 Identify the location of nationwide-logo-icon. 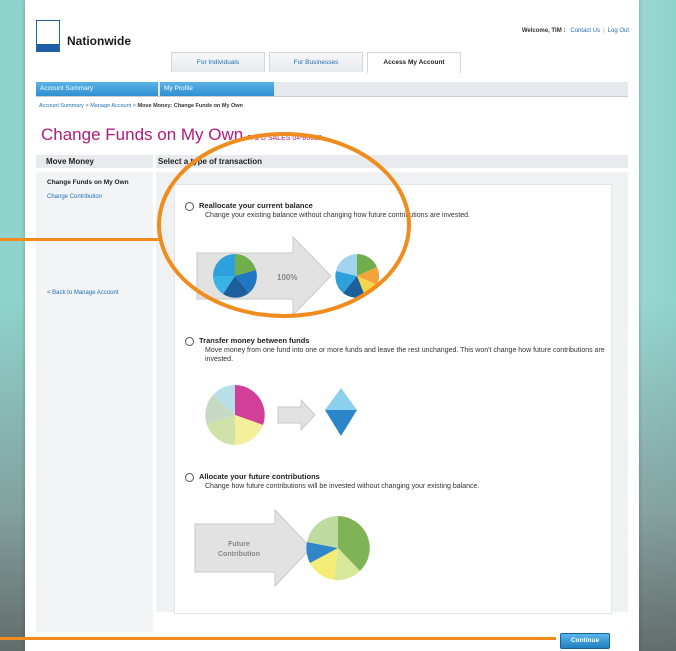
(48, 36).